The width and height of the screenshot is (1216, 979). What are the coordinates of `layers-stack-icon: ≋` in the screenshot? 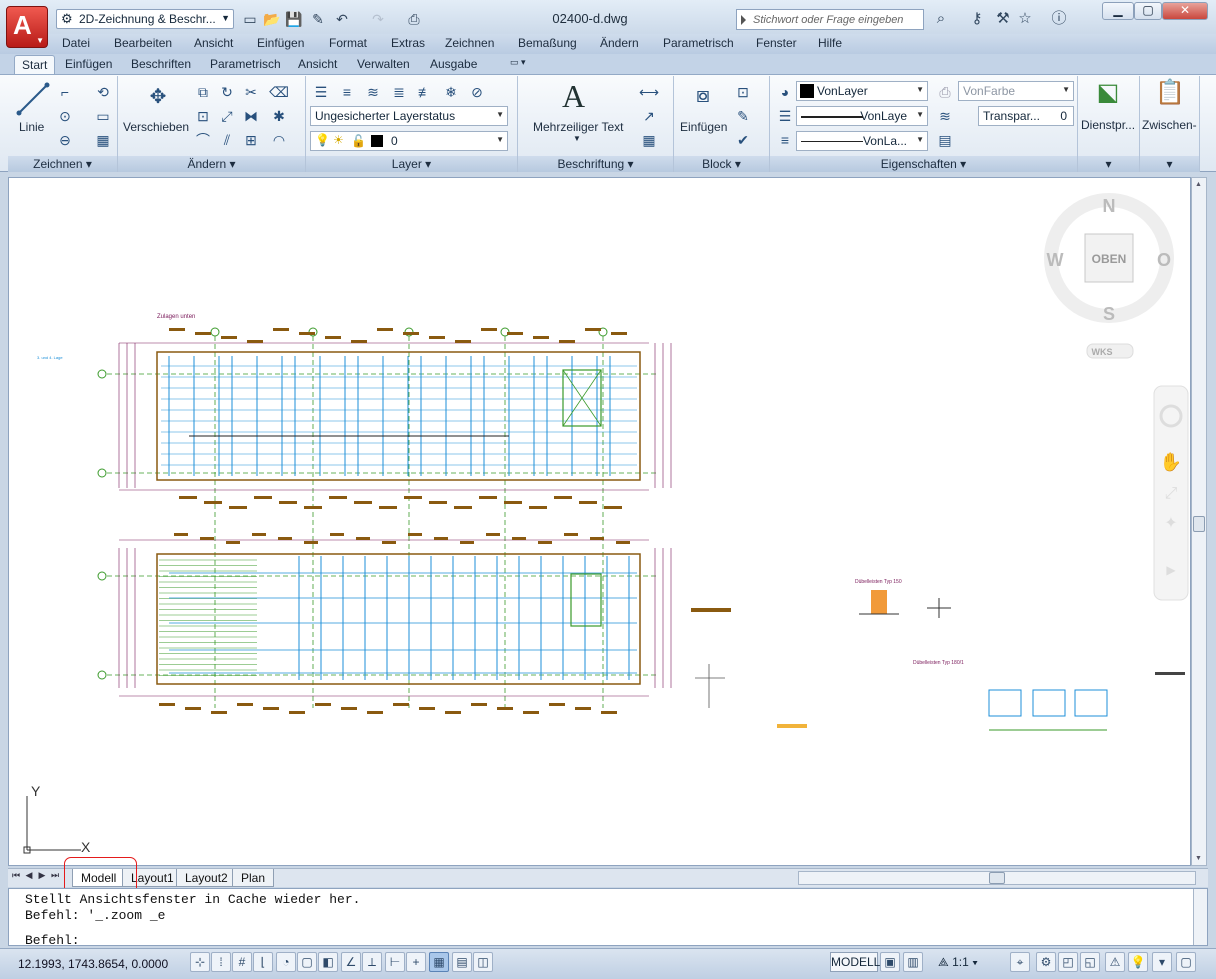 It's located at (945, 116).